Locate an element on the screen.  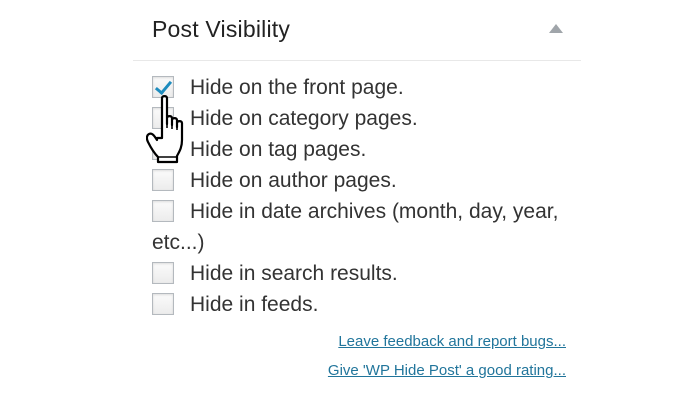
checkbox-feeds is located at coordinates (163, 304).